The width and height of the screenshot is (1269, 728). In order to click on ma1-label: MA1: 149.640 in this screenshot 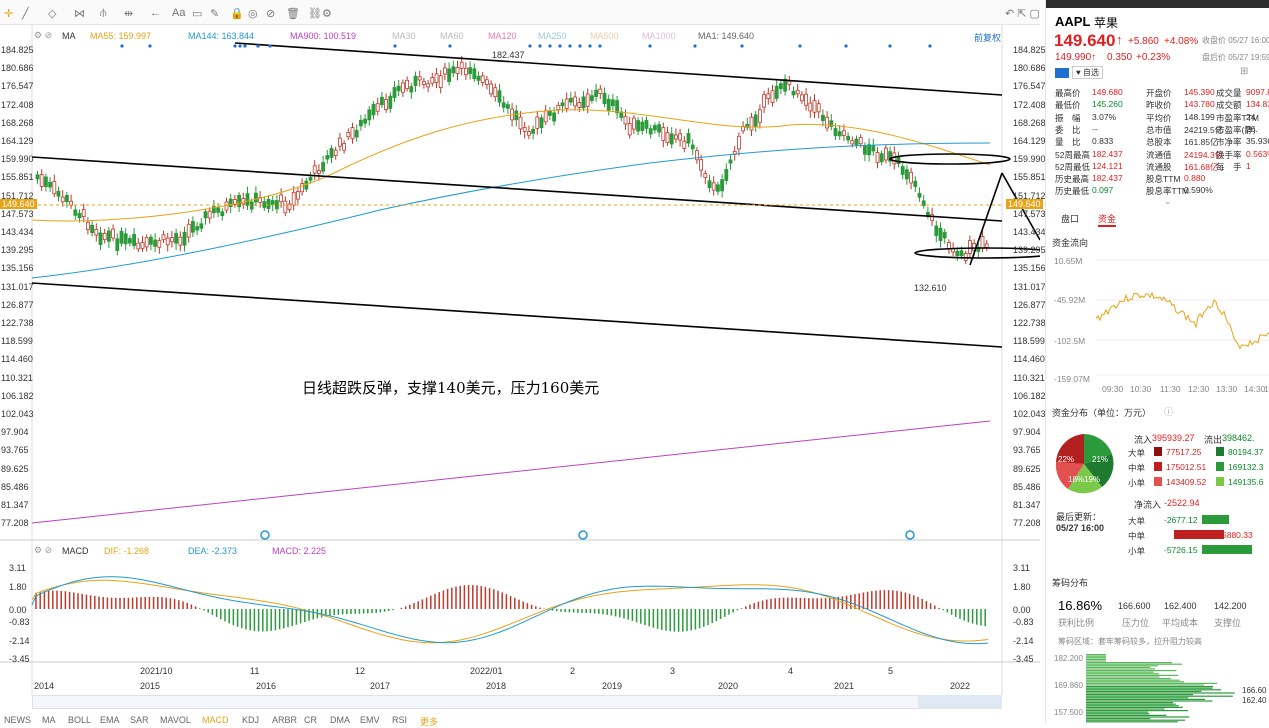, I will do `click(726, 36)`.